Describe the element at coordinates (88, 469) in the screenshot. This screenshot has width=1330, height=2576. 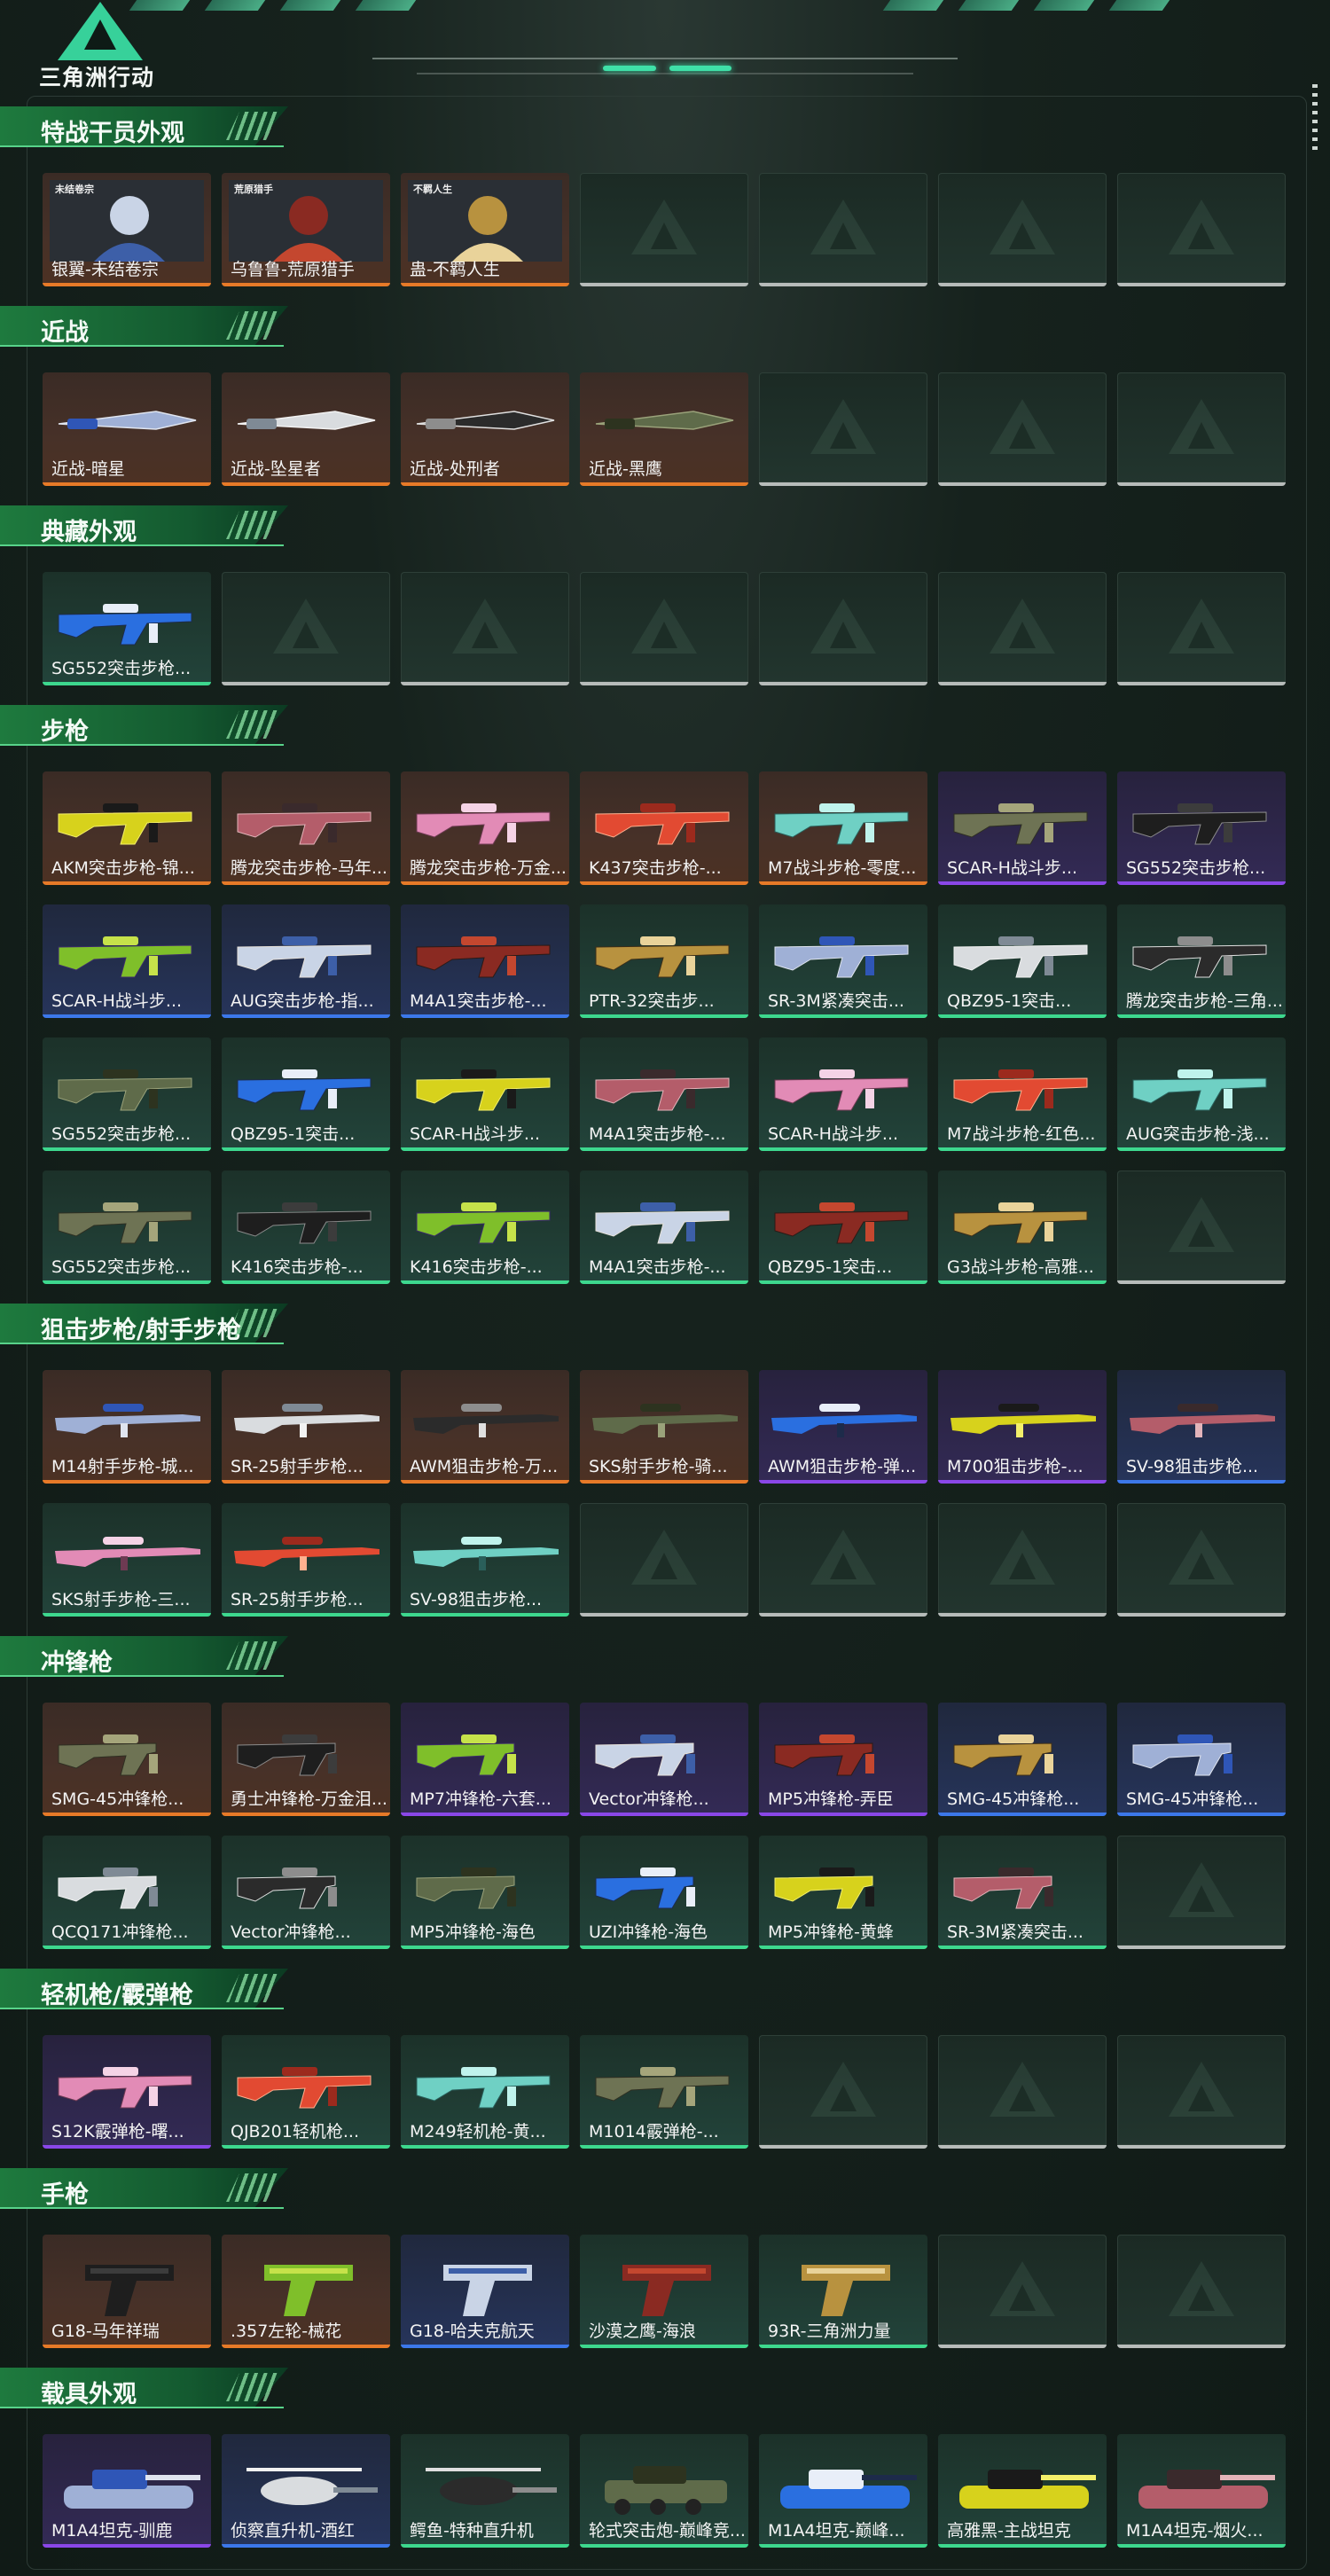
I see `item-label: 近战-暗星` at that location.